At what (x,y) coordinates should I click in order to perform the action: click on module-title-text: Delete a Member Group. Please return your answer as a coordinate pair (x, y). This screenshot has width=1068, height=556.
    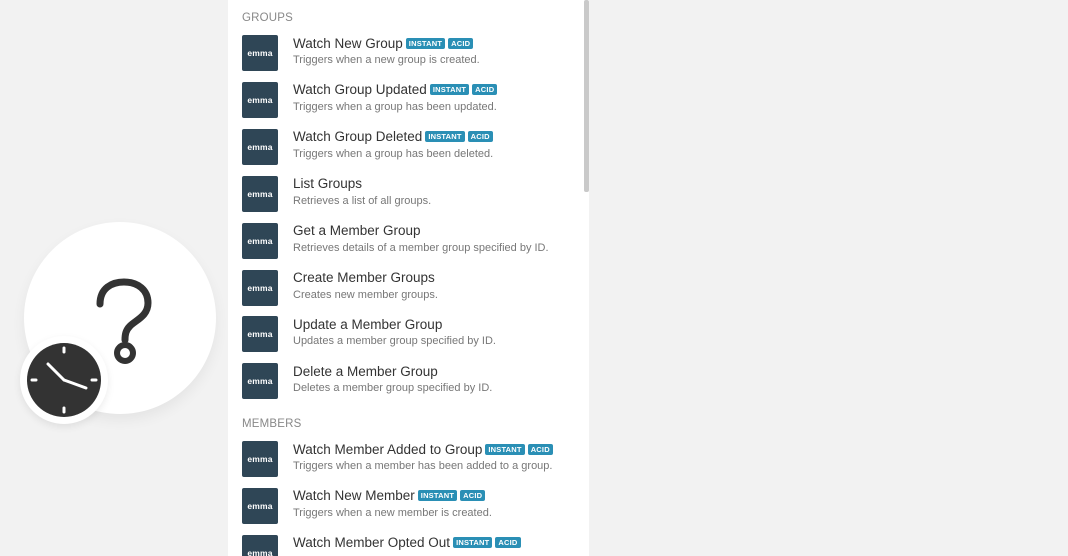
    Looking at the image, I should click on (365, 371).